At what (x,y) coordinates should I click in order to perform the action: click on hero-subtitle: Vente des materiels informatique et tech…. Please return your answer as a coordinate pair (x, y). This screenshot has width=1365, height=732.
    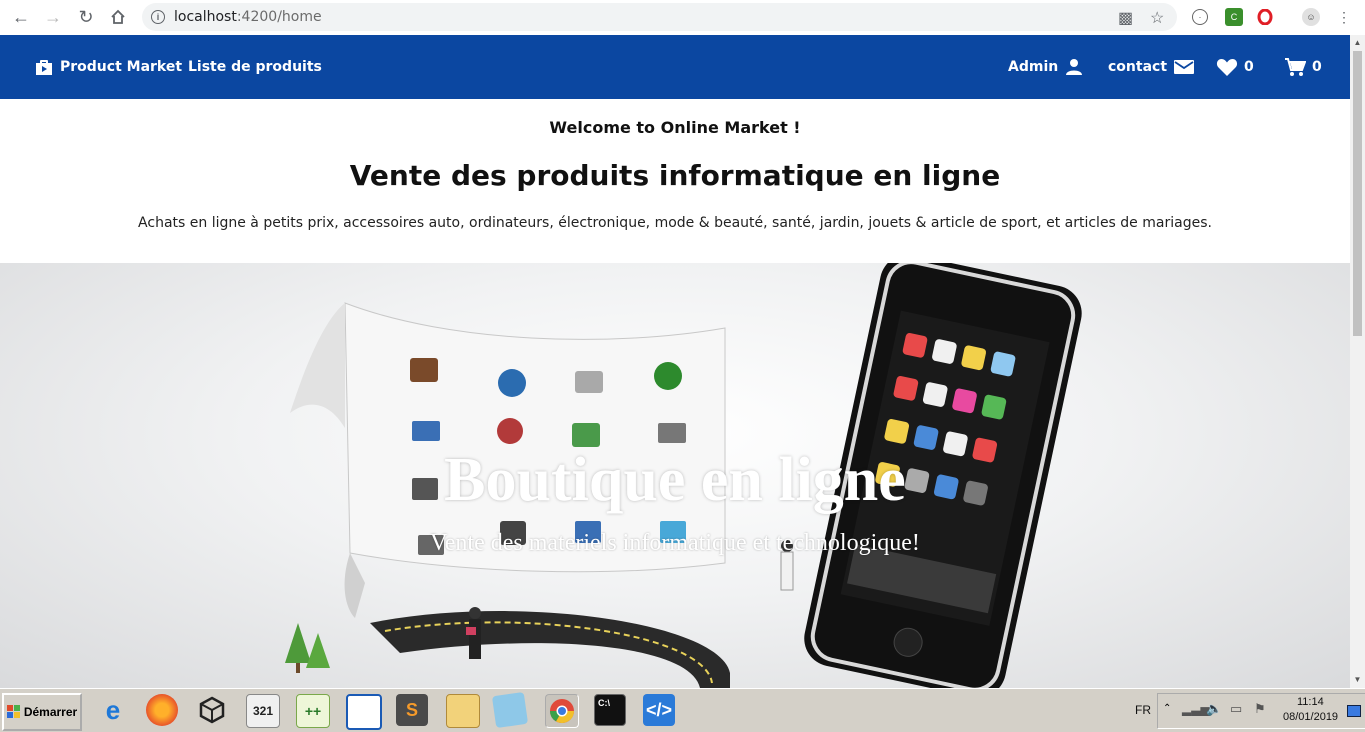
    Looking at the image, I should click on (675, 543).